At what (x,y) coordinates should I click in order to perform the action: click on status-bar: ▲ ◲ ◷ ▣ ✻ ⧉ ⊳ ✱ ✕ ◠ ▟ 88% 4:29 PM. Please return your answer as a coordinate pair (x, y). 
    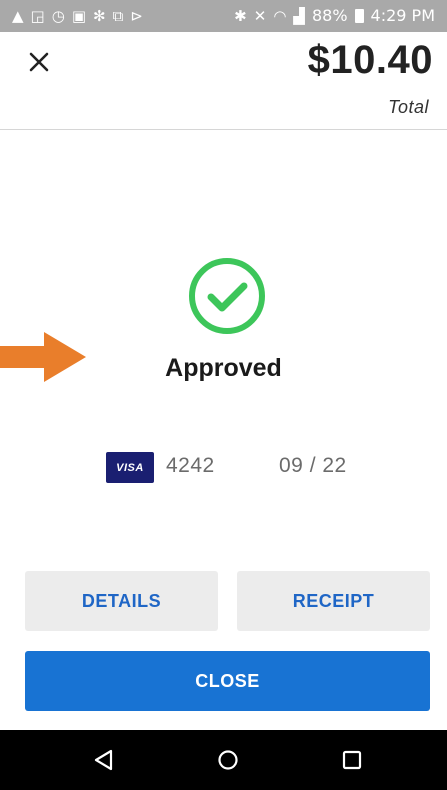
    Looking at the image, I should click on (223, 16).